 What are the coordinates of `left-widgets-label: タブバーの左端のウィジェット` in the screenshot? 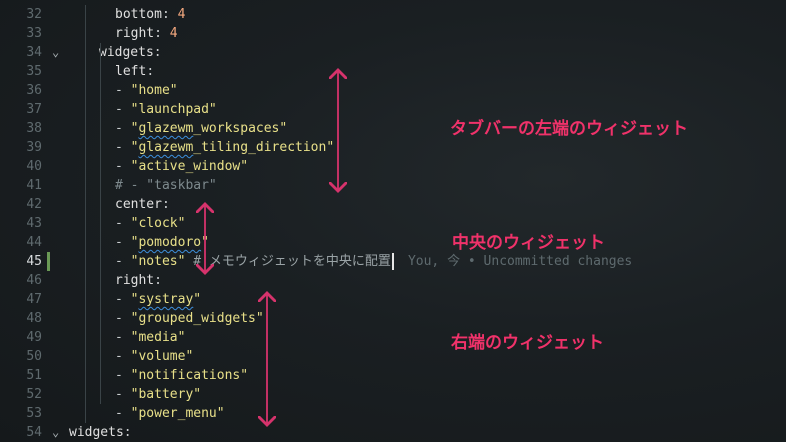 It's located at (569, 129).